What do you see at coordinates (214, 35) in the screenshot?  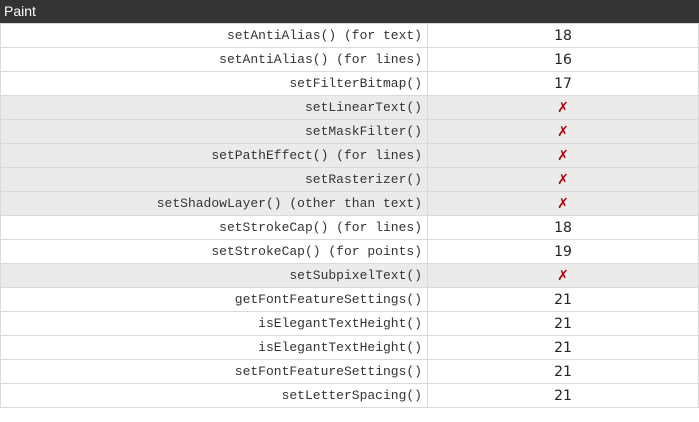 I see `api-method-cell: setAntiAlias() (for text)` at bounding box center [214, 35].